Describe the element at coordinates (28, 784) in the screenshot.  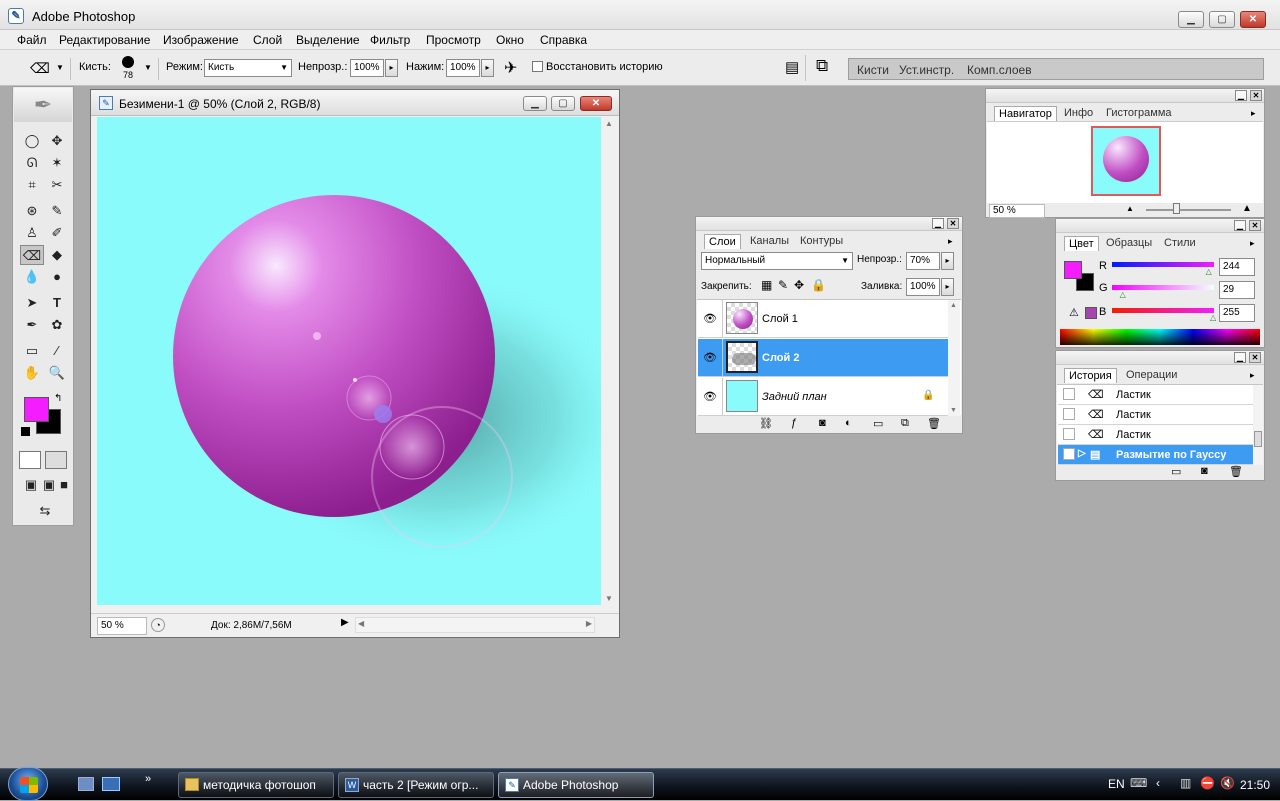
I see `start-button` at that location.